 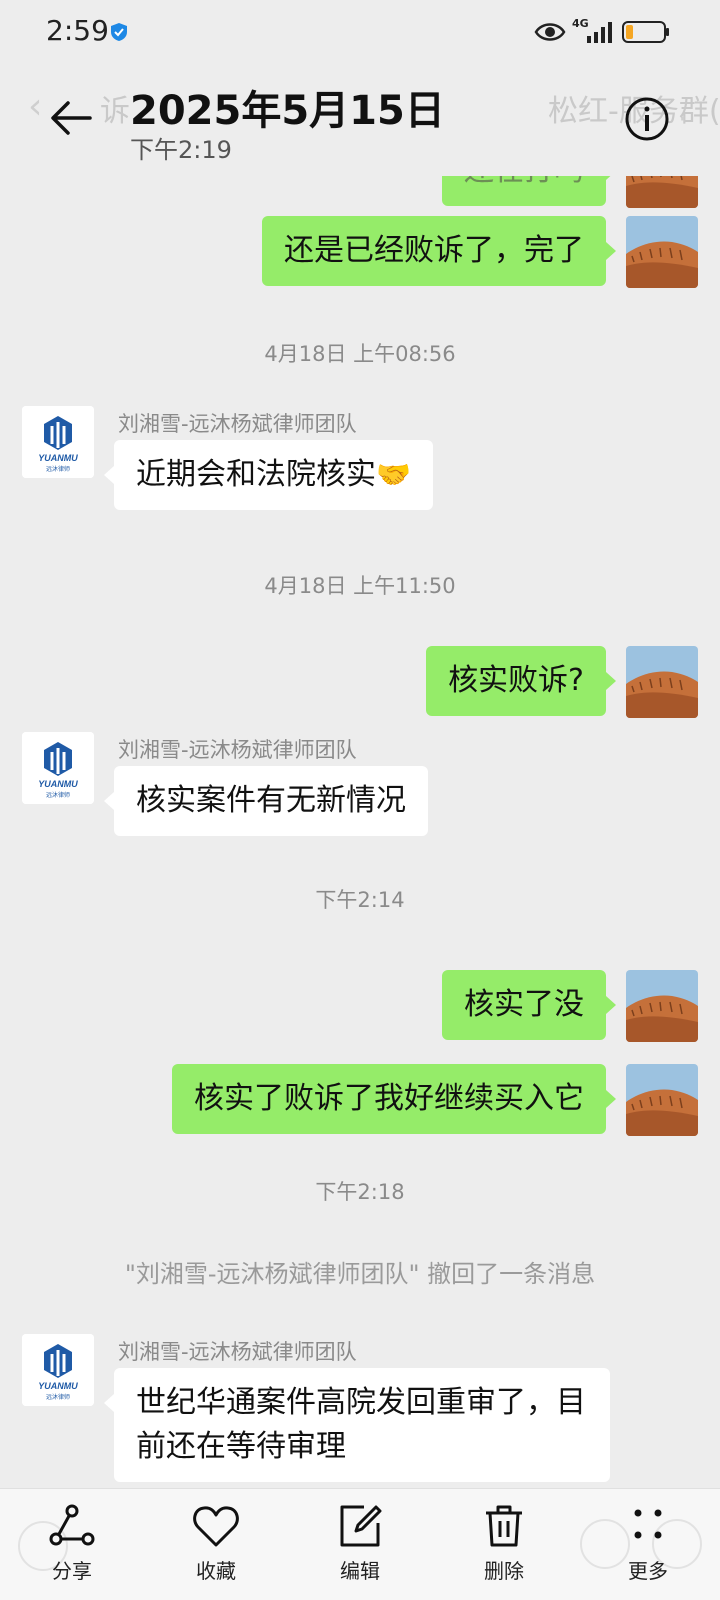 I want to click on back-arrow-icon, so click(x=72, y=118).